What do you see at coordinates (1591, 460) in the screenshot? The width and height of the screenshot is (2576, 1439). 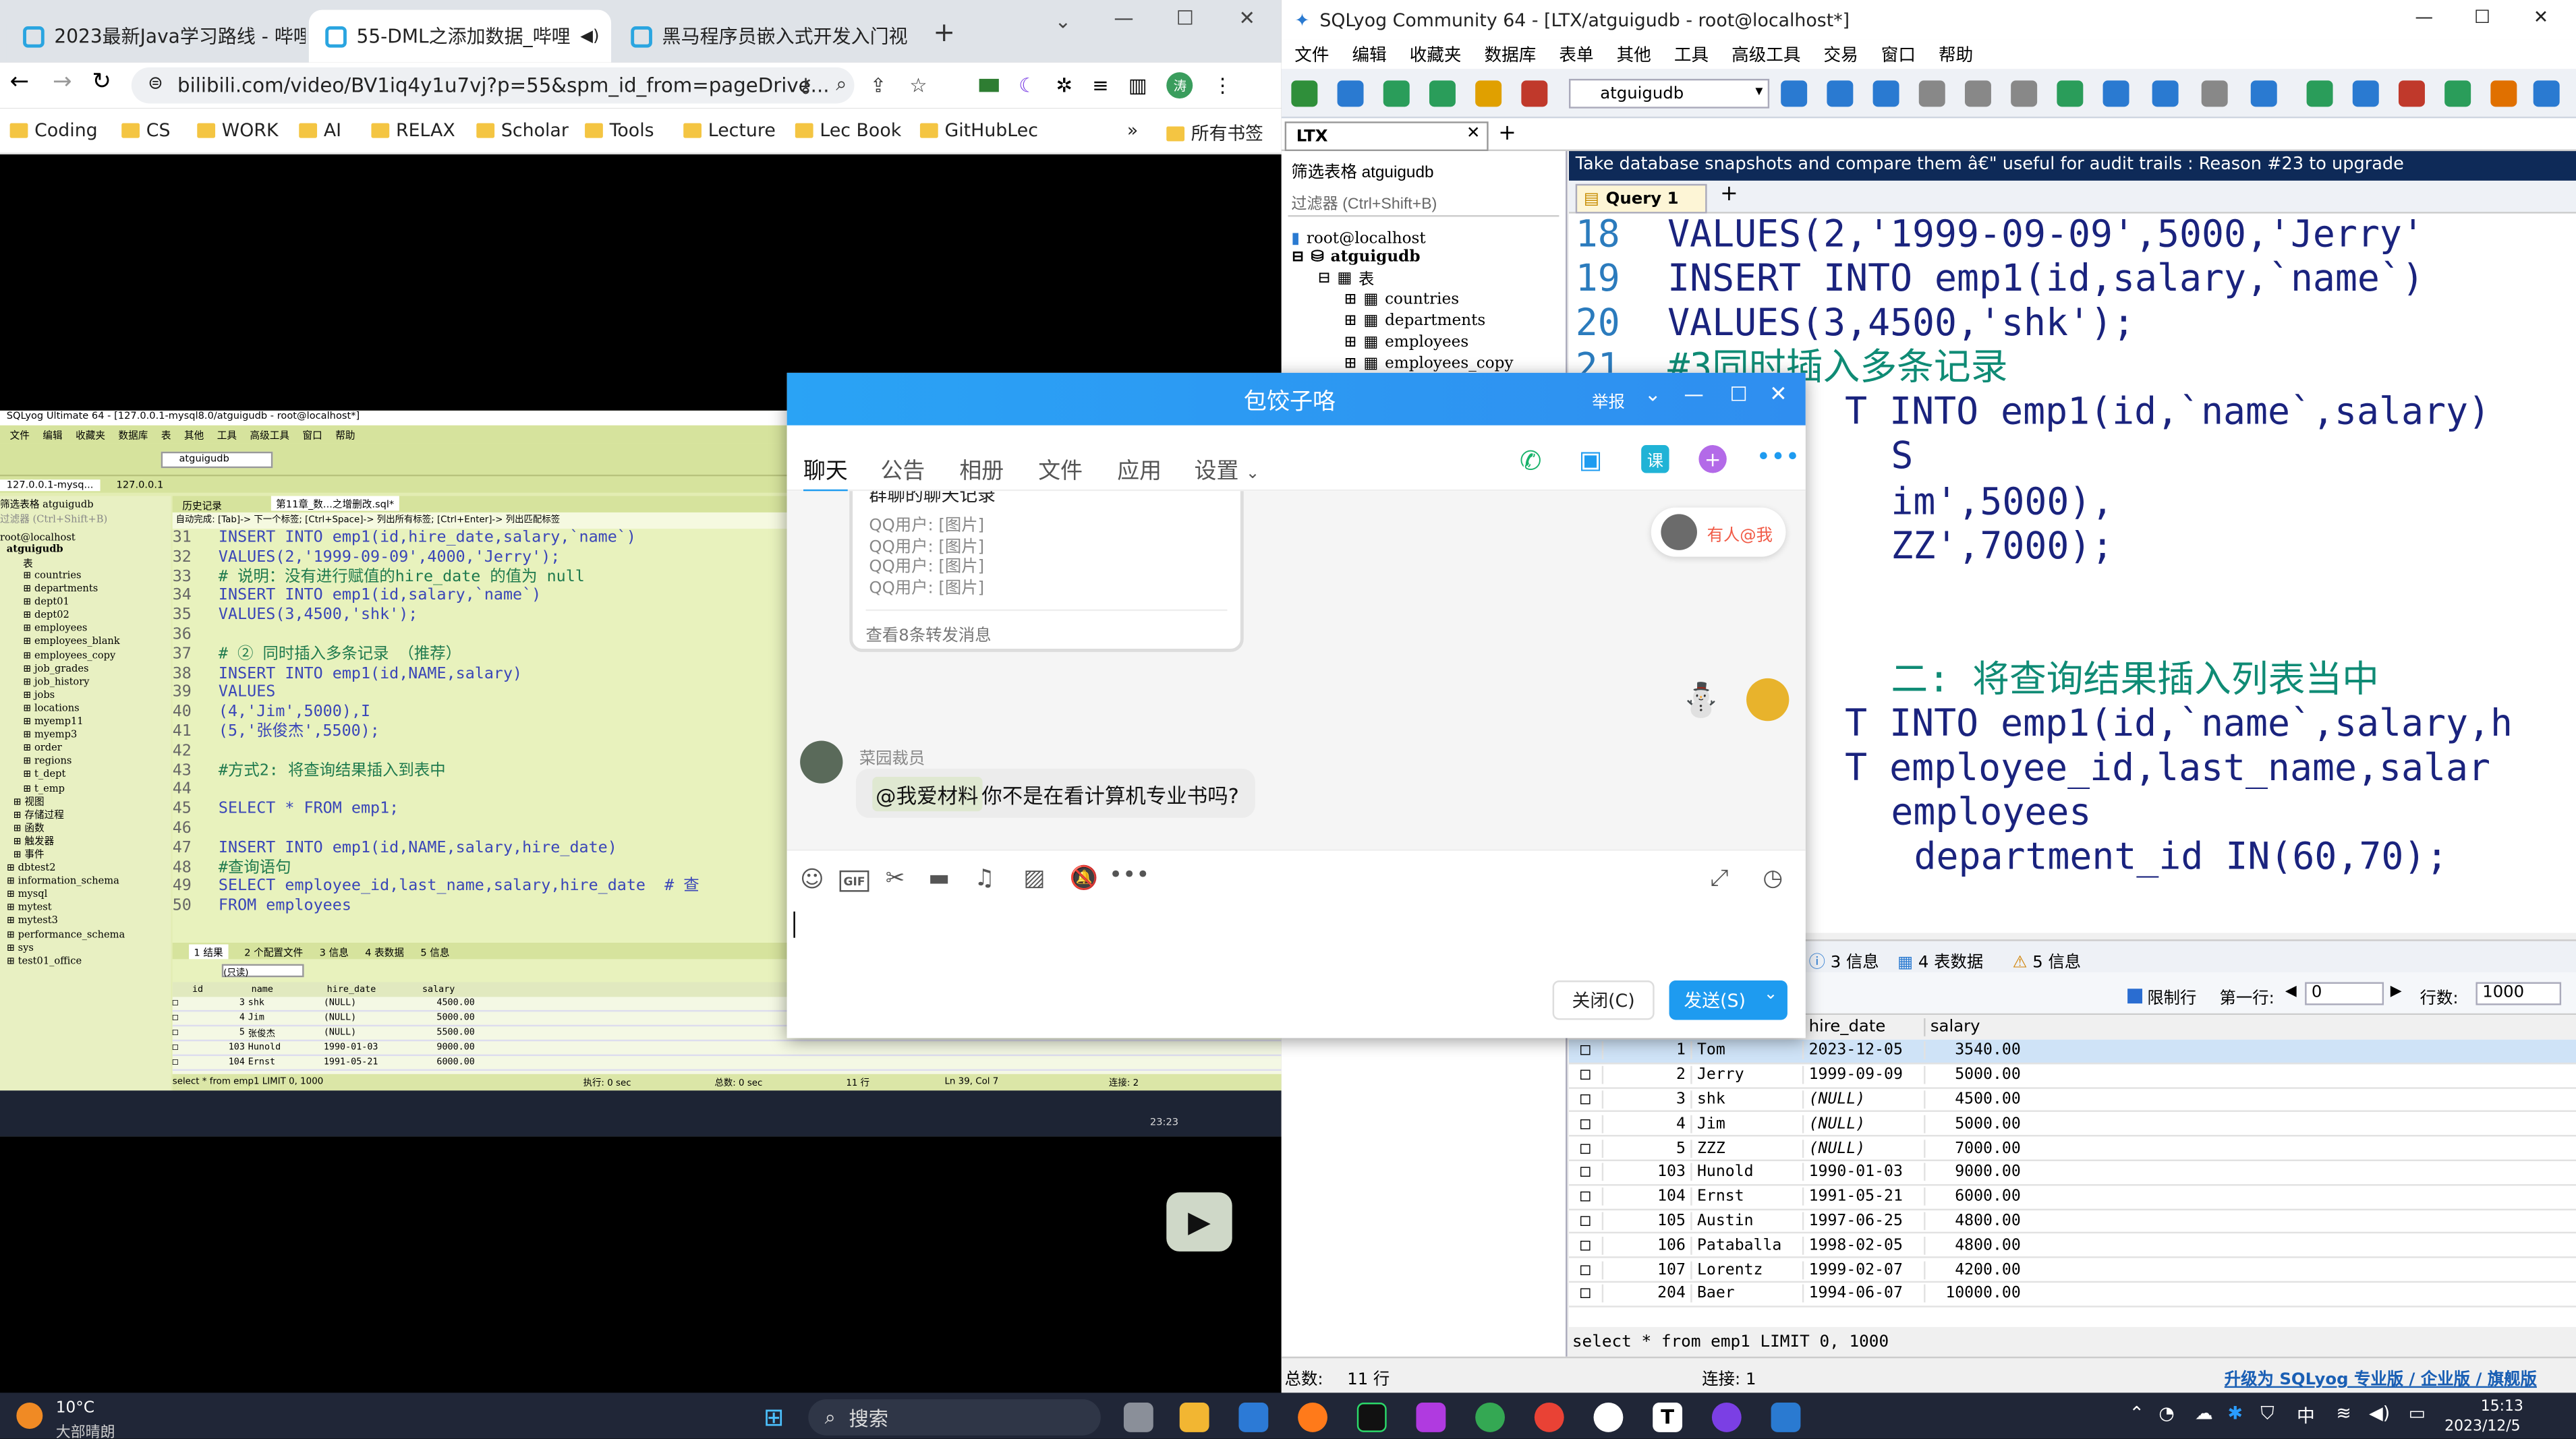 I see `video-call-icon: ▣` at bounding box center [1591, 460].